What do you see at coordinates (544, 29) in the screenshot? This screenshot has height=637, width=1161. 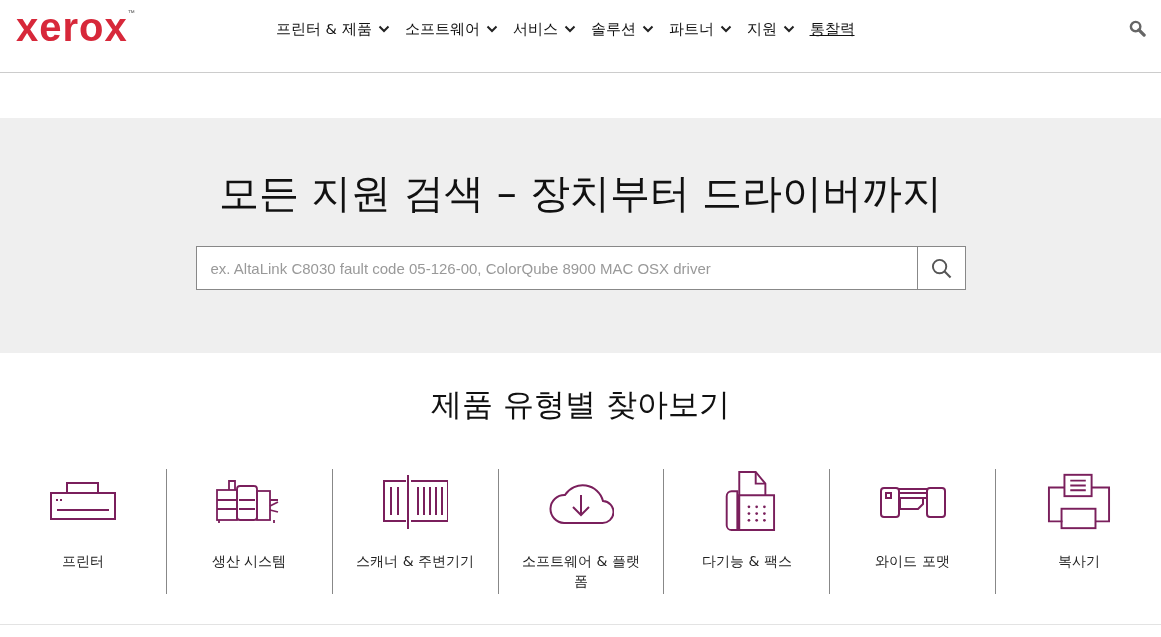 I see `nav-menu-item: 서비스` at bounding box center [544, 29].